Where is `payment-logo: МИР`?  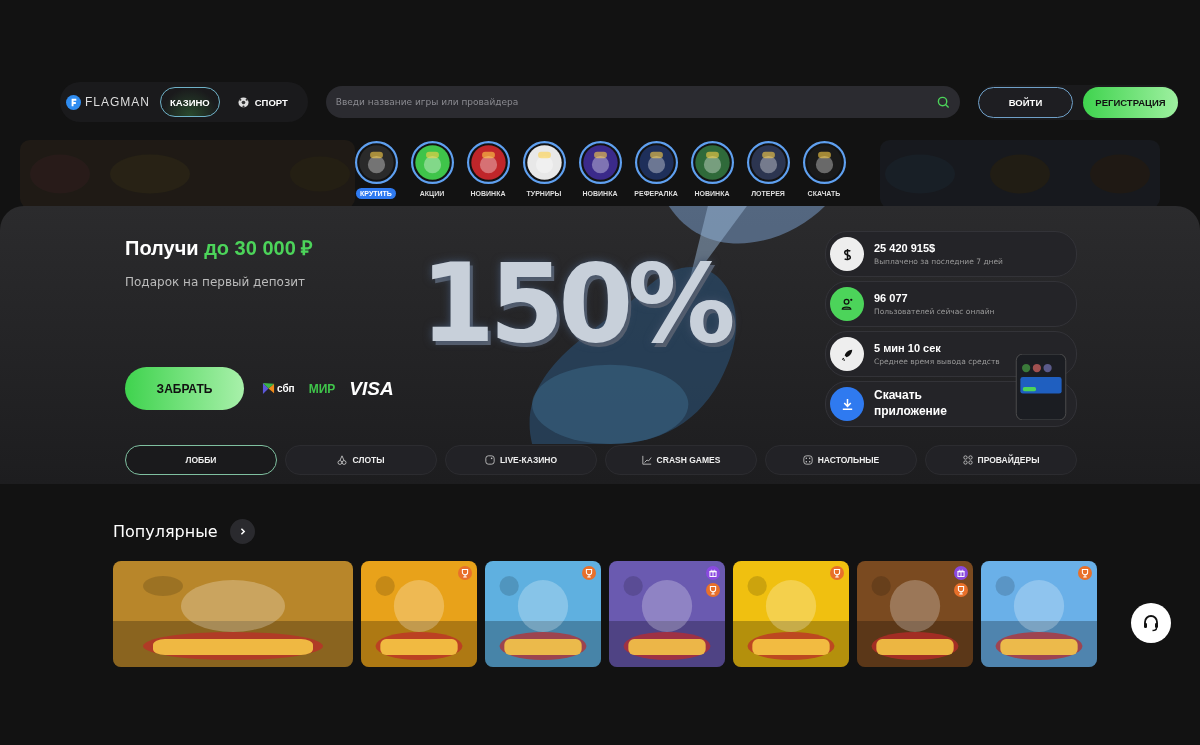
payment-logo: МИР is located at coordinates (322, 388).